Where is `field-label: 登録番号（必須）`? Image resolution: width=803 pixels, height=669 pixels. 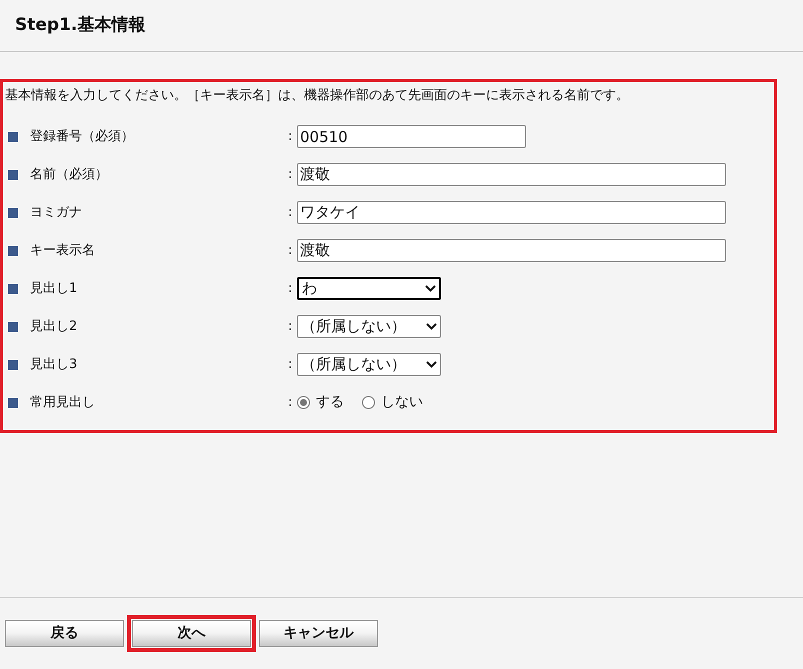 field-label: 登録番号（必須） is located at coordinates (82, 137).